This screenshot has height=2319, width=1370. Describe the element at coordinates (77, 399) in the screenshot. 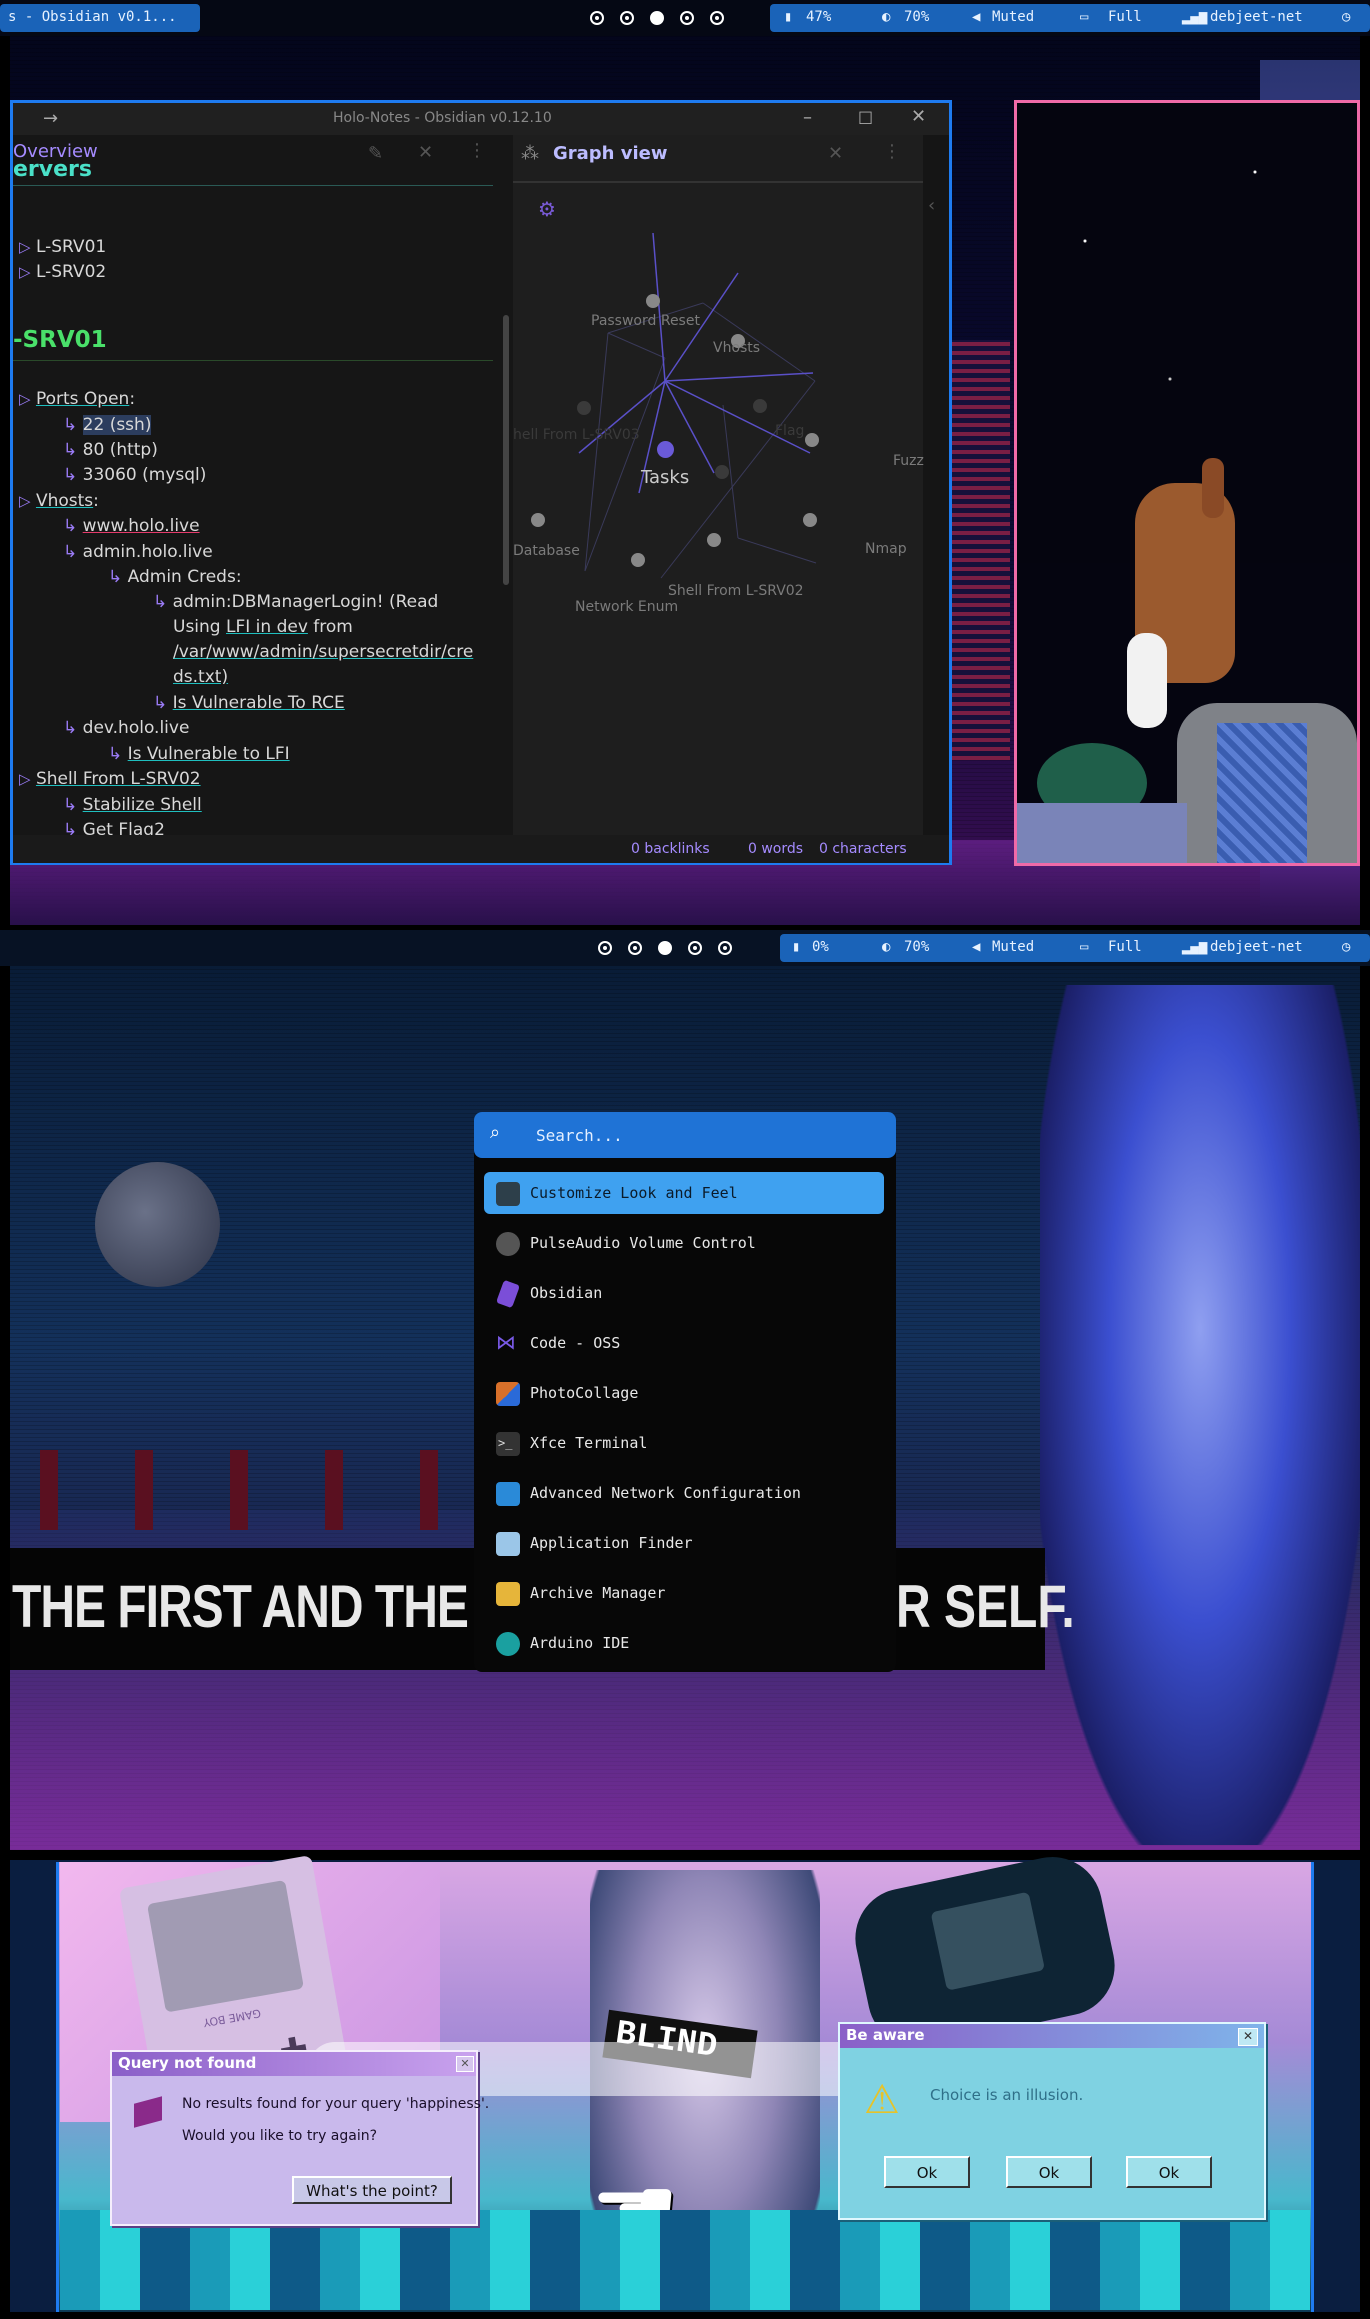

I see `ports-open: ▷ Ports Open:` at that location.